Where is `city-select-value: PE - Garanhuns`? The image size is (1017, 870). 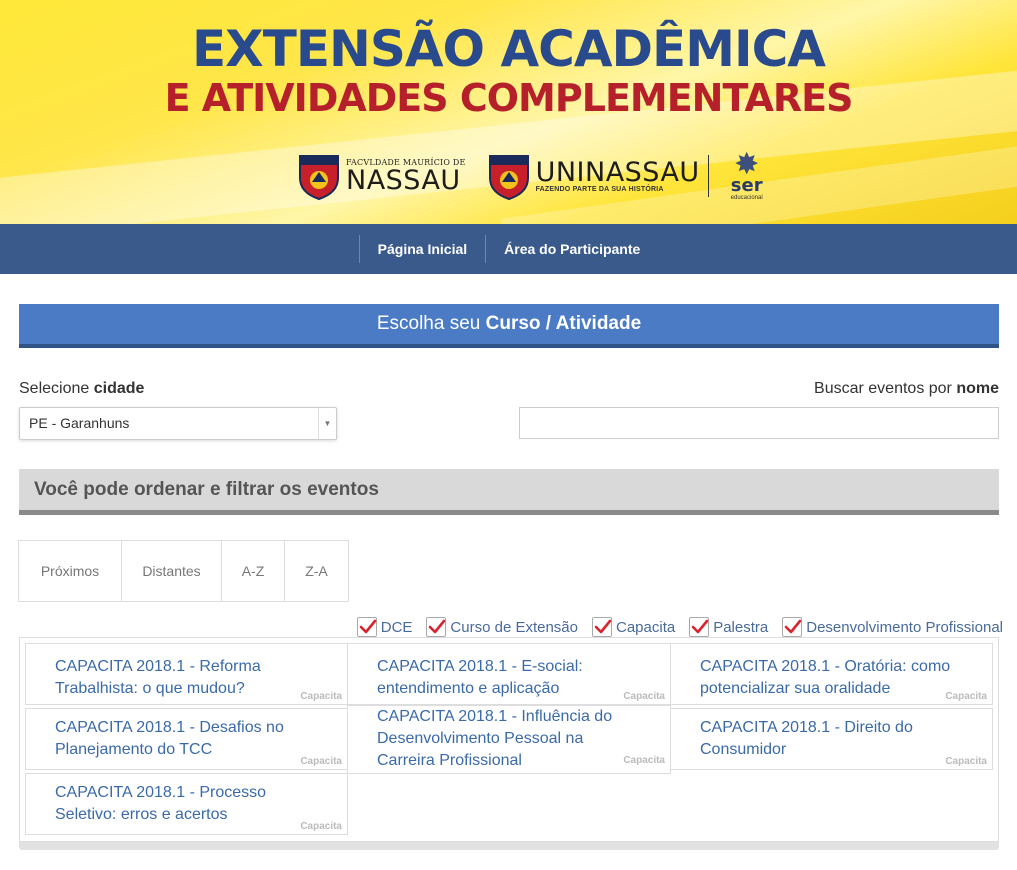 city-select-value: PE - Garanhuns is located at coordinates (79, 423).